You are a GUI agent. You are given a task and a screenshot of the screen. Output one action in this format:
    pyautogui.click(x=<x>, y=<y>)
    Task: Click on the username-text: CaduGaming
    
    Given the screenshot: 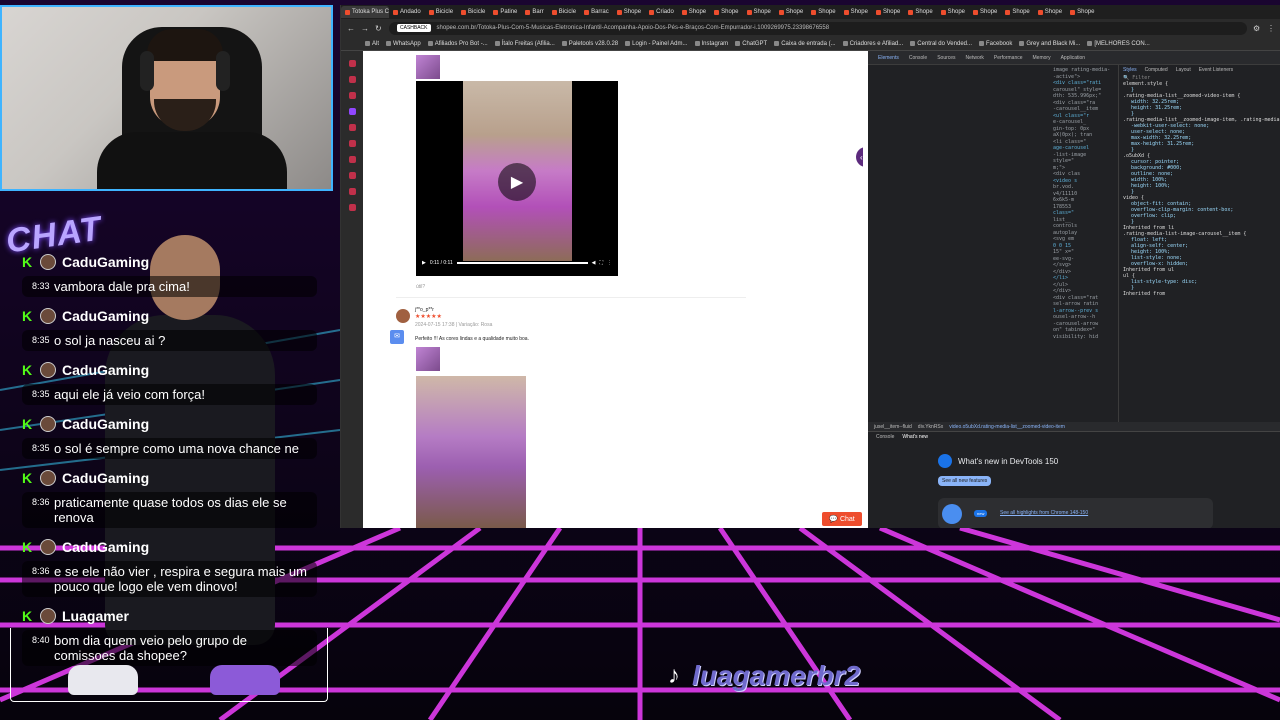 What is the action you would take?
    pyautogui.click(x=106, y=478)
    